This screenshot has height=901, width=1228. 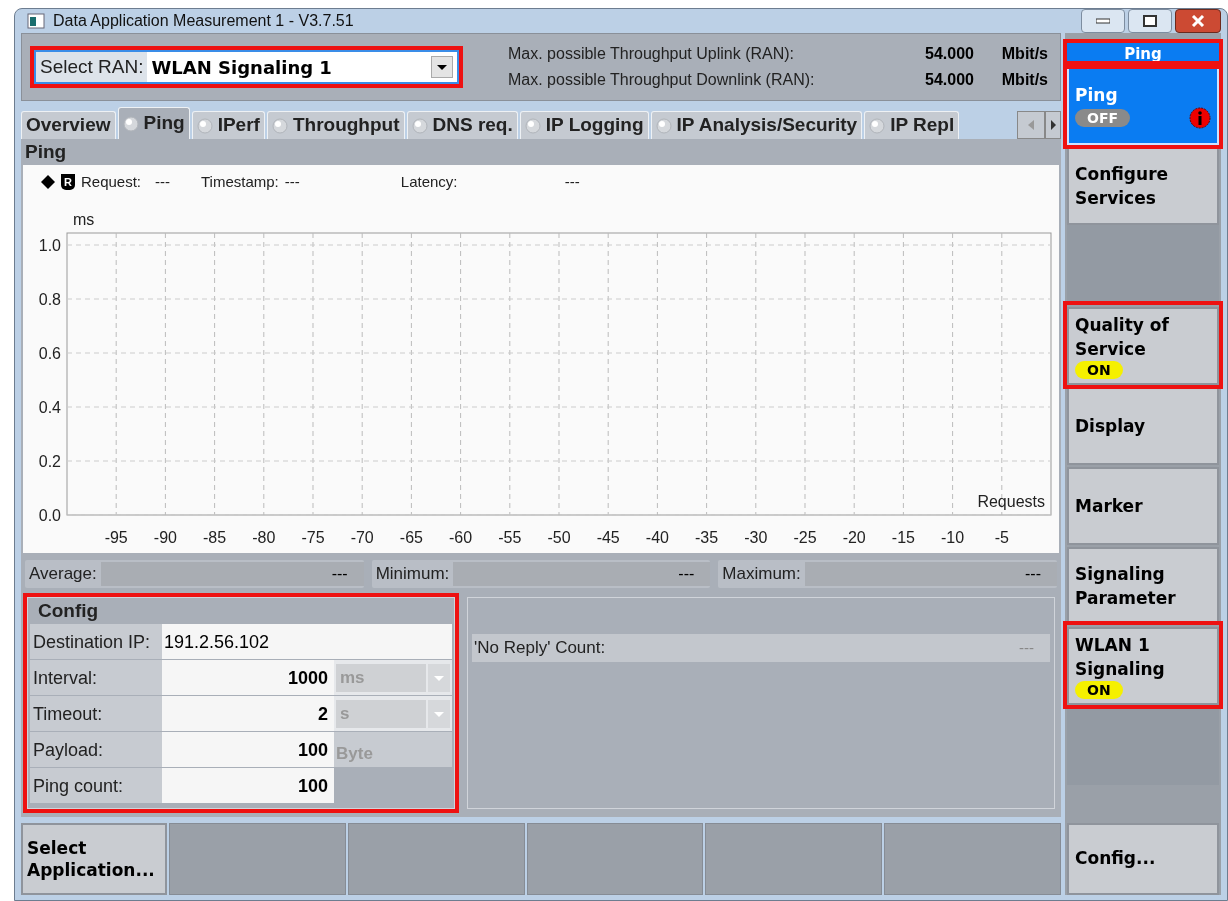 I want to click on softkey: WLAN 1 Signaling ON, so click(x=1143, y=666).